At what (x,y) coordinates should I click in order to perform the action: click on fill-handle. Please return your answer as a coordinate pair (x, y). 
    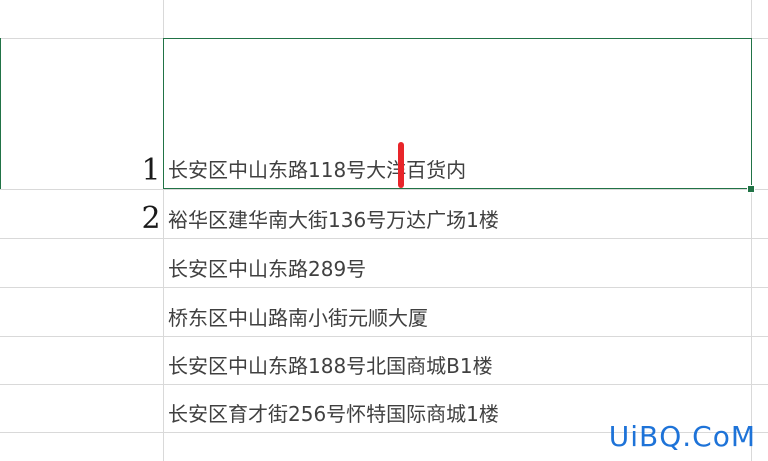
    Looking at the image, I should click on (751, 189).